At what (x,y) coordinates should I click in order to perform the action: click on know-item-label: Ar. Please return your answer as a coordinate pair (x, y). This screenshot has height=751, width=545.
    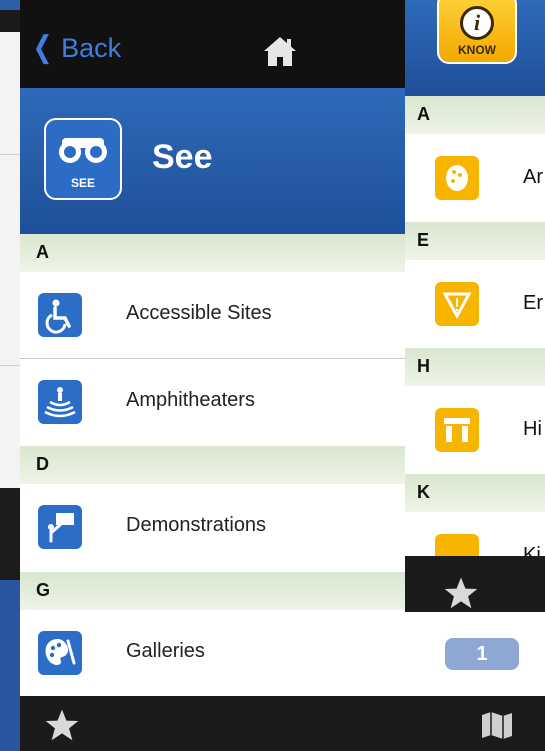
    Looking at the image, I should click on (533, 177).